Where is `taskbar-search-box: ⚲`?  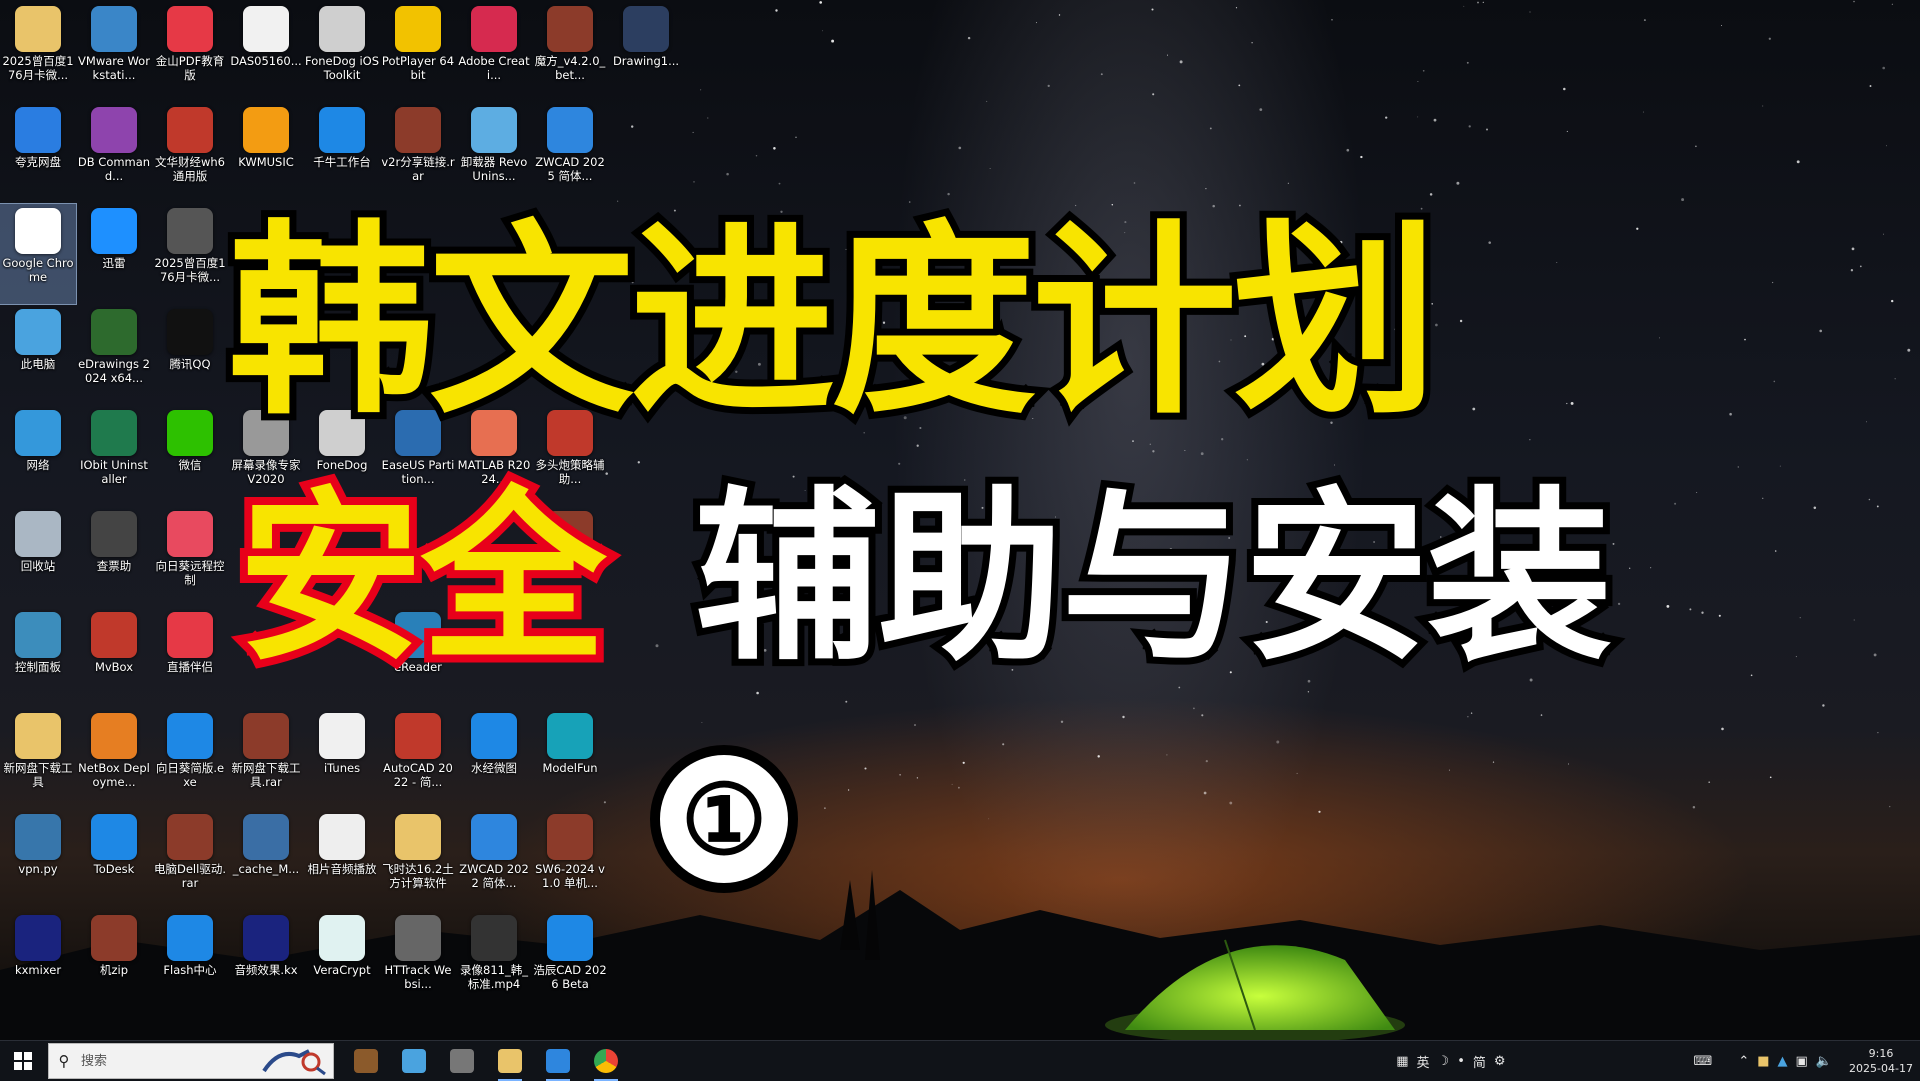 taskbar-search-box: ⚲ is located at coordinates (191, 1061).